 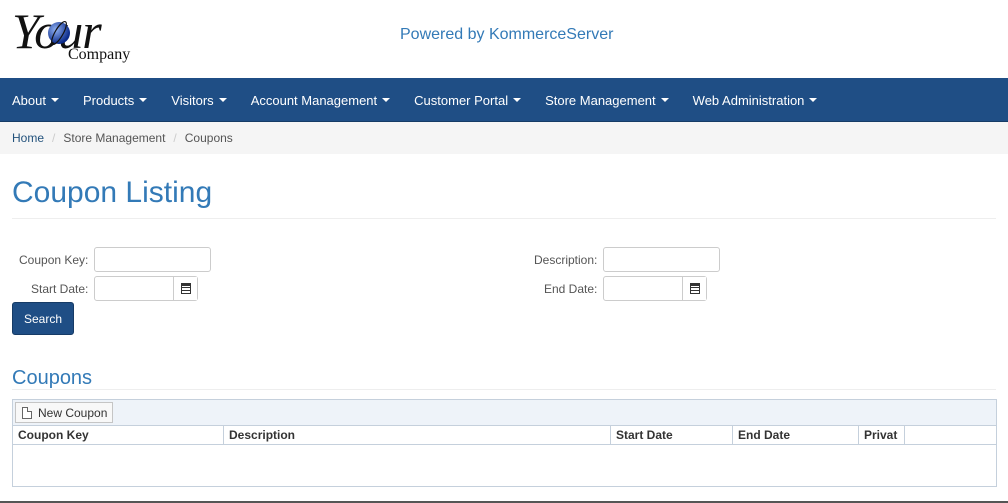 I want to click on nav-item-account-management: Account Management, so click(x=320, y=100).